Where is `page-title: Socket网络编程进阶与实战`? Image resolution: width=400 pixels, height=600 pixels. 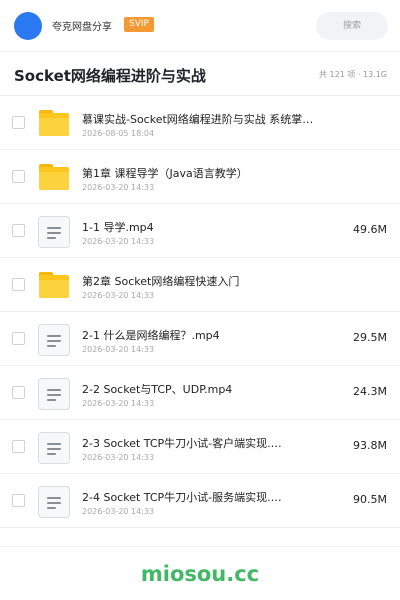
page-title: Socket网络编程进阶与实战 is located at coordinates (110, 76).